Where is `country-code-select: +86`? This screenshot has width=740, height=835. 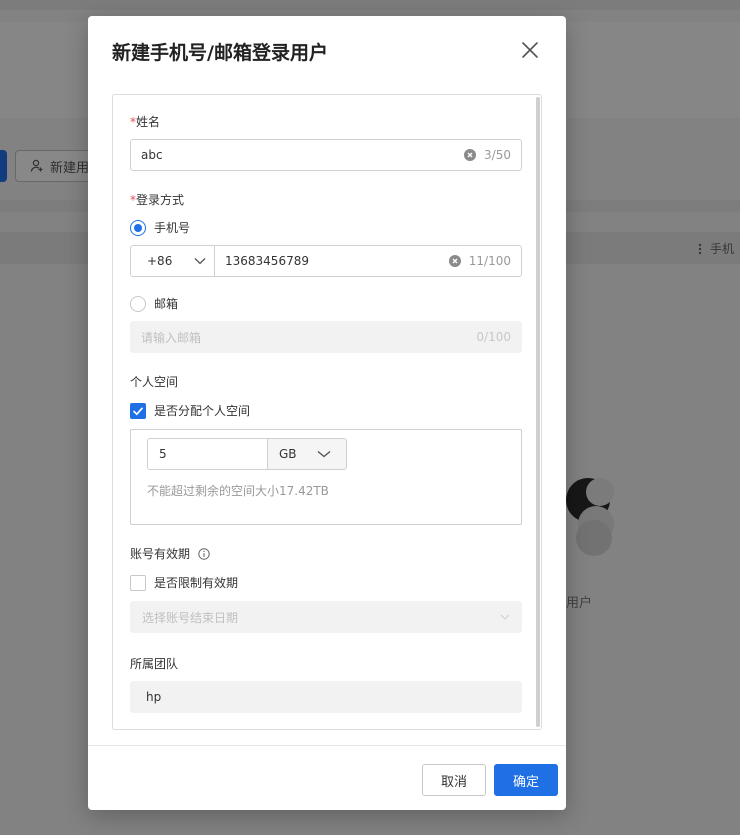 country-code-select: +86 is located at coordinates (173, 261).